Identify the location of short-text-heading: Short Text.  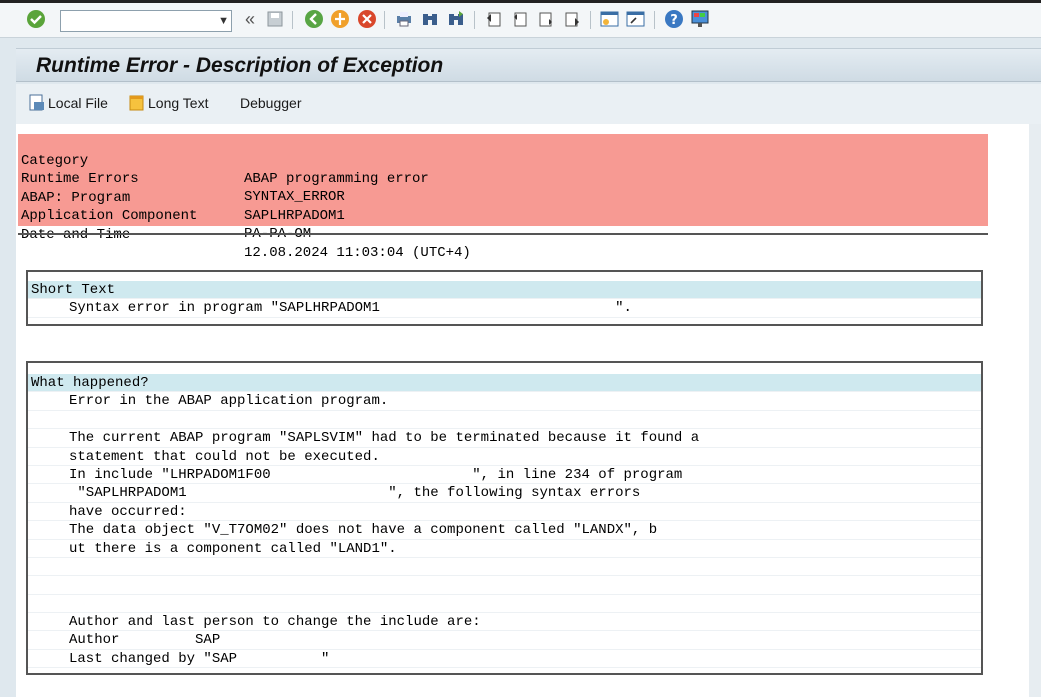
(504, 290).